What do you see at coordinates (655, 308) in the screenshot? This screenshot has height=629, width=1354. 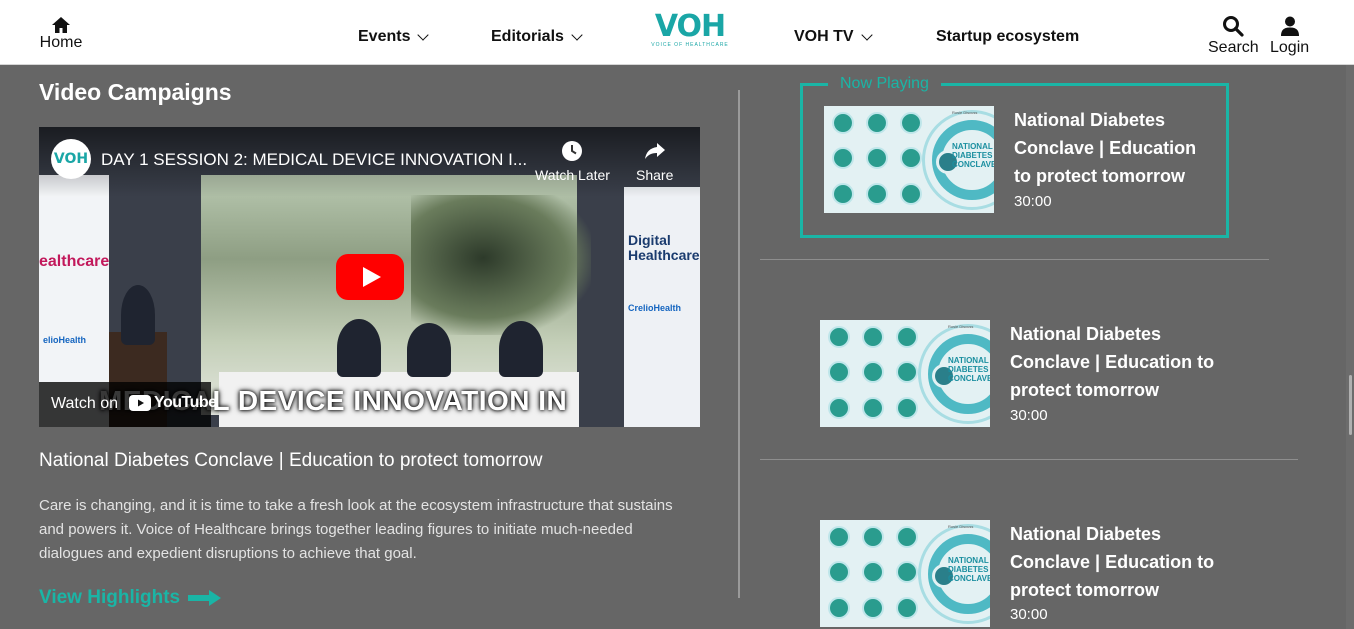 I see `banner-right-sponsor: CrelioHealth` at bounding box center [655, 308].